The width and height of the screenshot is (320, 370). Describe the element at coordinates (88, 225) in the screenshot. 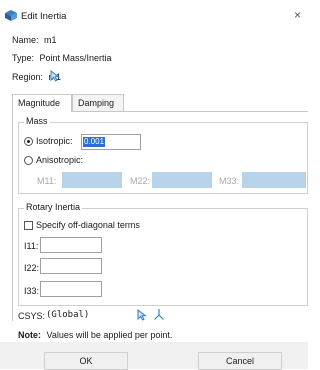

I see `offdiag-label: Specify off-diagonal terms` at that location.